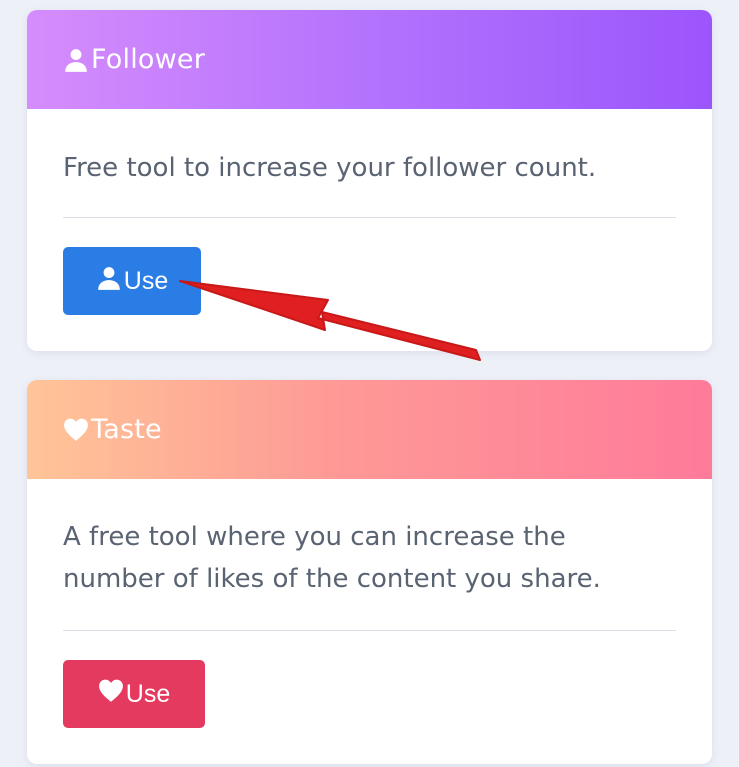 The width and height of the screenshot is (739, 767). What do you see at coordinates (148, 693) in the screenshot?
I see `taste-use-button-label: Use` at bounding box center [148, 693].